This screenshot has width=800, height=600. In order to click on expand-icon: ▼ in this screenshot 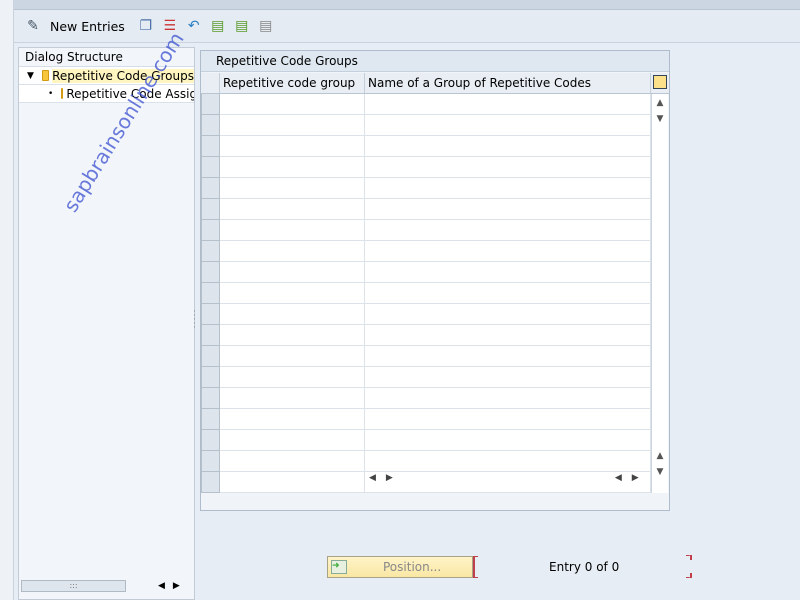, I will do `click(30, 76)`.